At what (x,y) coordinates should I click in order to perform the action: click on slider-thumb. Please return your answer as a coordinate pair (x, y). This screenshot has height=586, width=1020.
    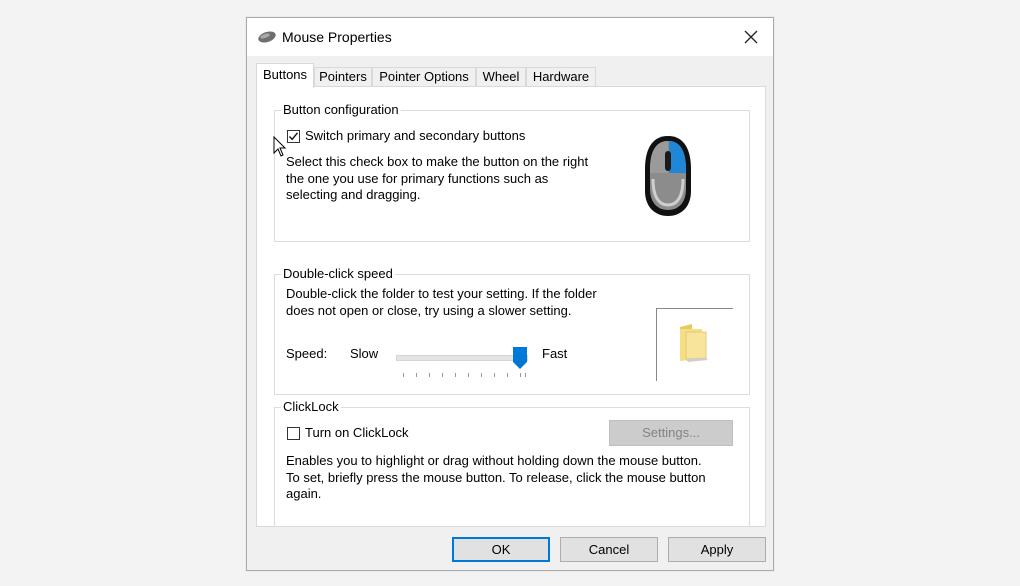
    Looking at the image, I should click on (520, 359).